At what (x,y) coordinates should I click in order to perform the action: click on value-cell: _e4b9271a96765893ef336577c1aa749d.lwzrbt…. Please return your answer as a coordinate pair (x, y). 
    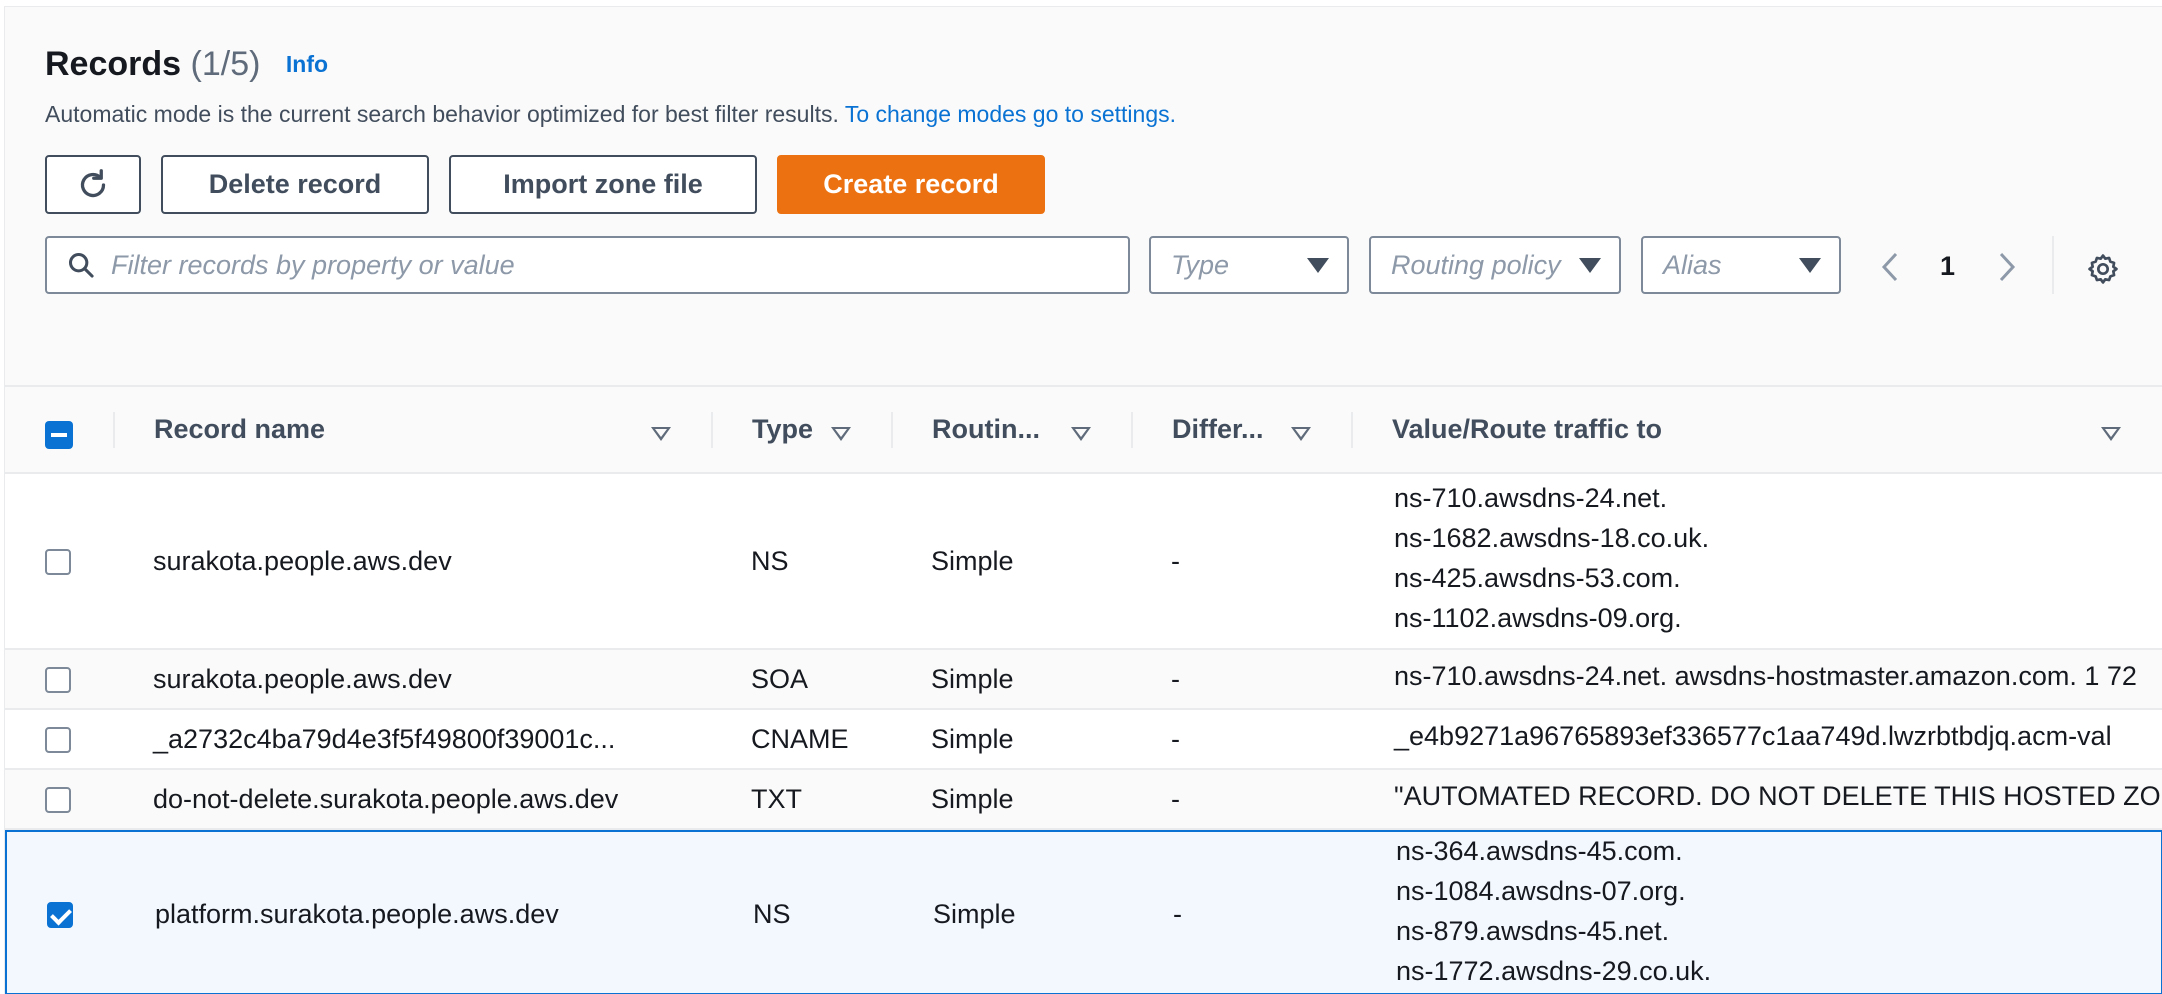
    Looking at the image, I should click on (1753, 736).